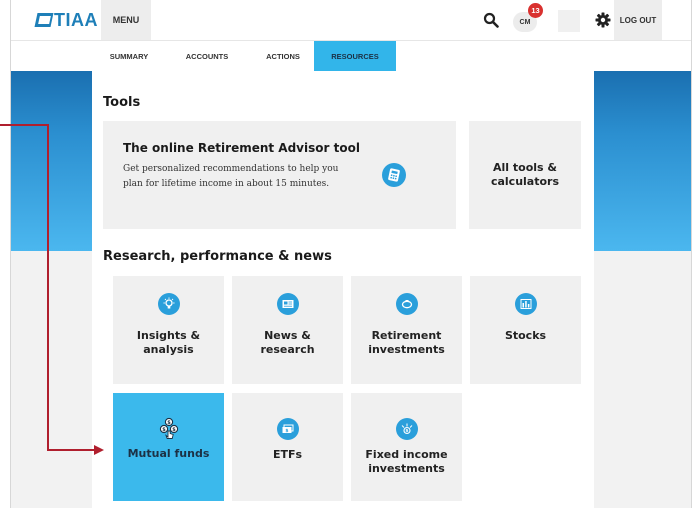 This screenshot has width=692, height=508. What do you see at coordinates (287, 304) in the screenshot?
I see `newspaper-icon` at bounding box center [287, 304].